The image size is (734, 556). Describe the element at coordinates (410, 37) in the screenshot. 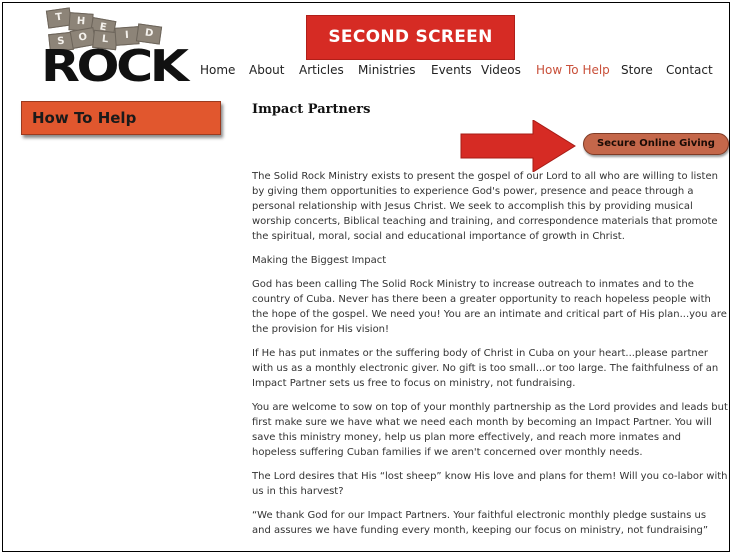

I see `second-screen-banner: SECOND SCREEN` at that location.